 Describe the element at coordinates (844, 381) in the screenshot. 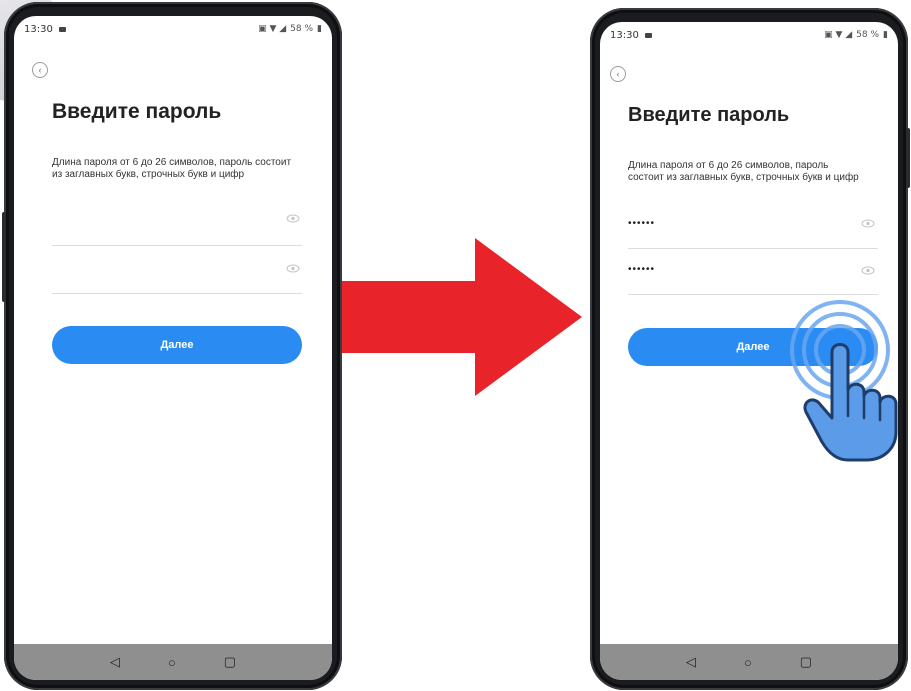

I see `tap-hand-icon` at that location.